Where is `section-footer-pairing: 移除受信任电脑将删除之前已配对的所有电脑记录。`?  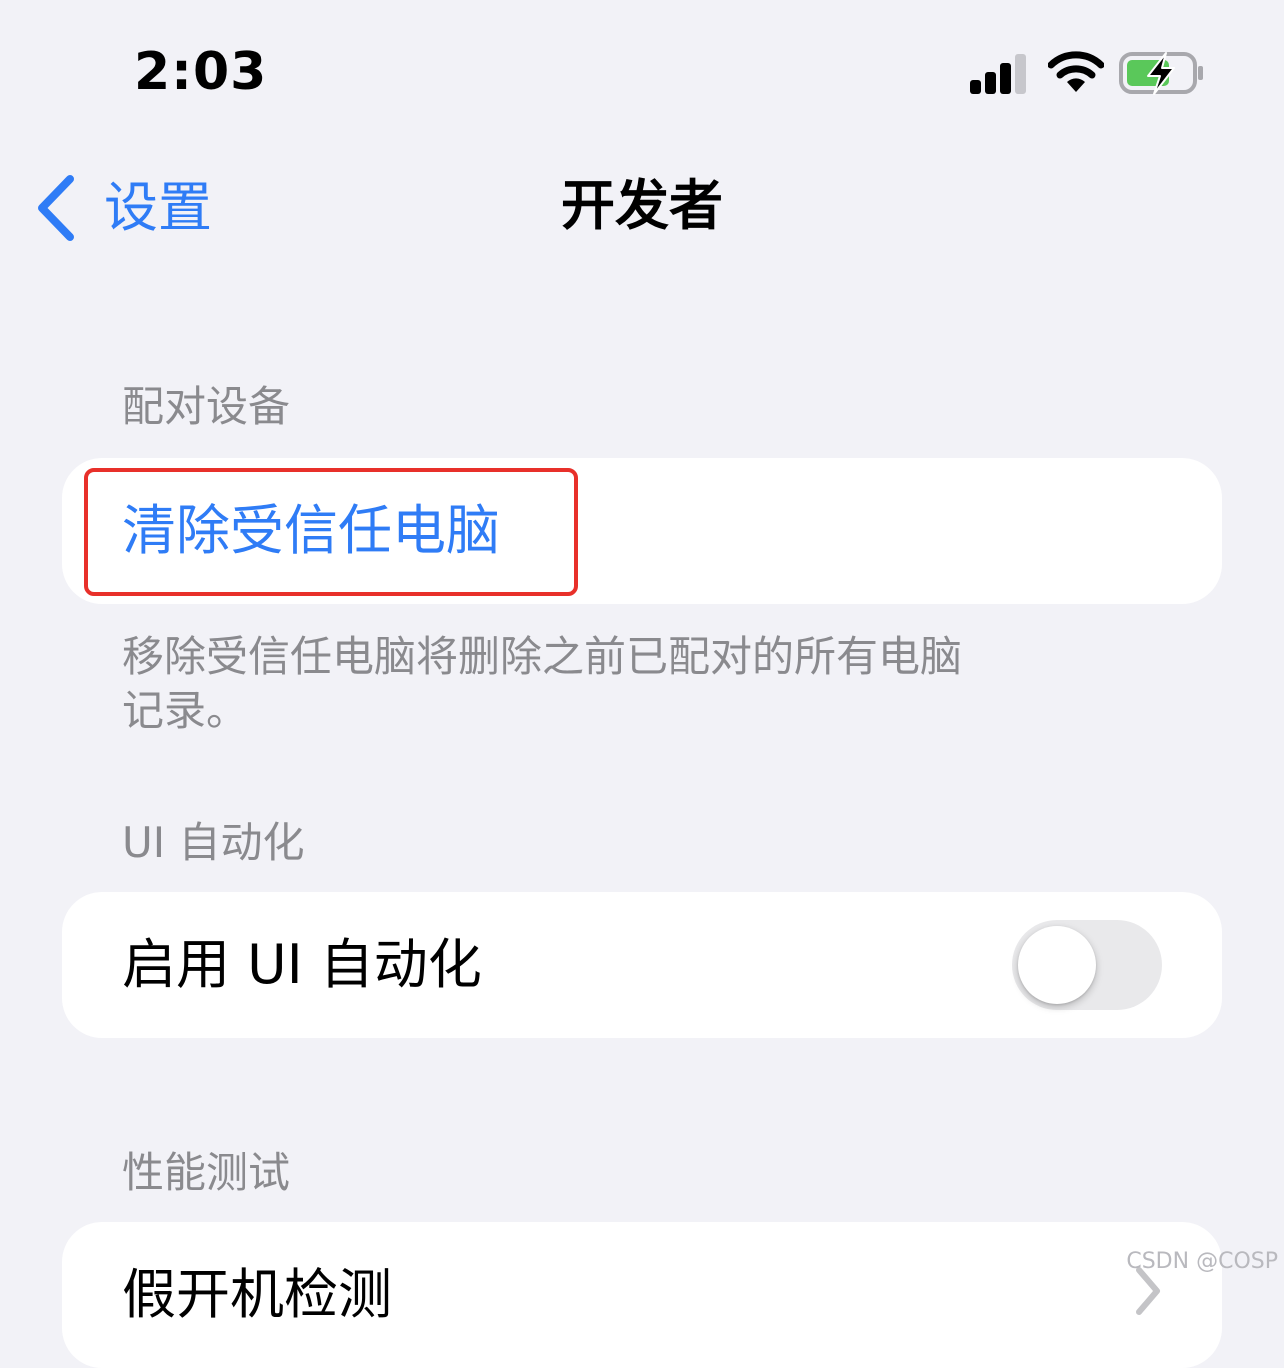 section-footer-pairing: 移除受信任电脑将删除之前已配对的所有电脑记录。 is located at coordinates (542, 683).